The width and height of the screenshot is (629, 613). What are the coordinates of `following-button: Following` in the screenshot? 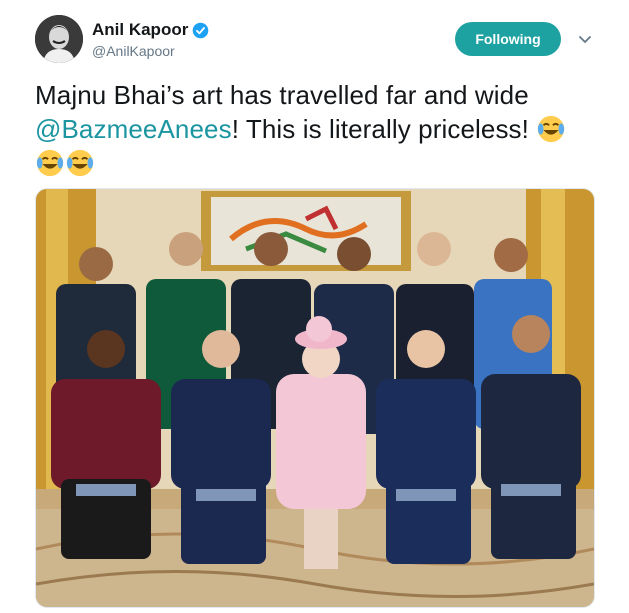 It's located at (508, 39).